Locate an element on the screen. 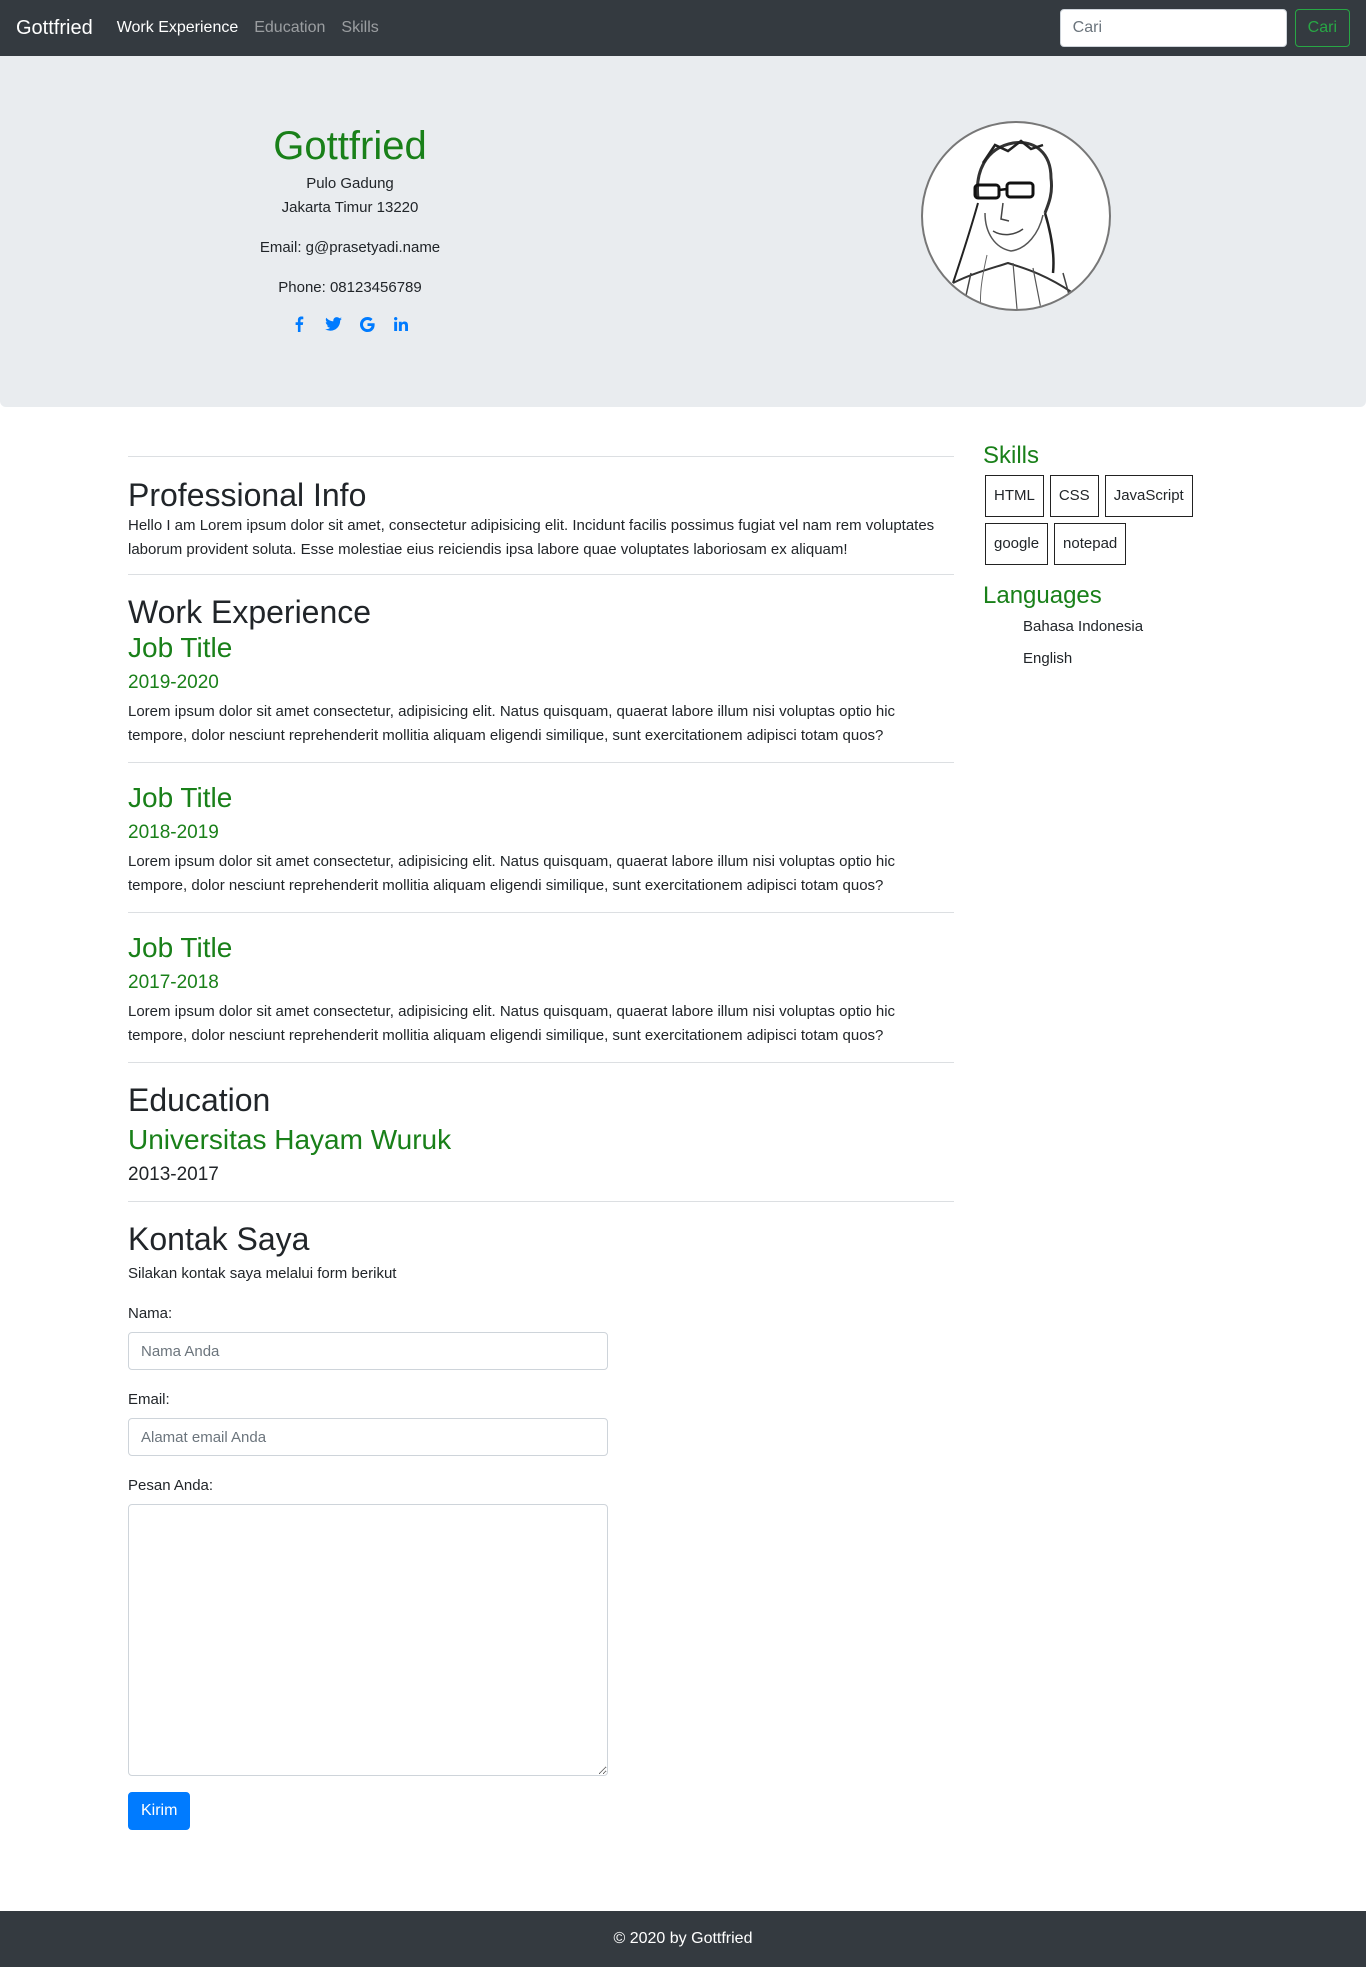 The width and height of the screenshot is (1366, 1967). name-field is located at coordinates (368, 1351).